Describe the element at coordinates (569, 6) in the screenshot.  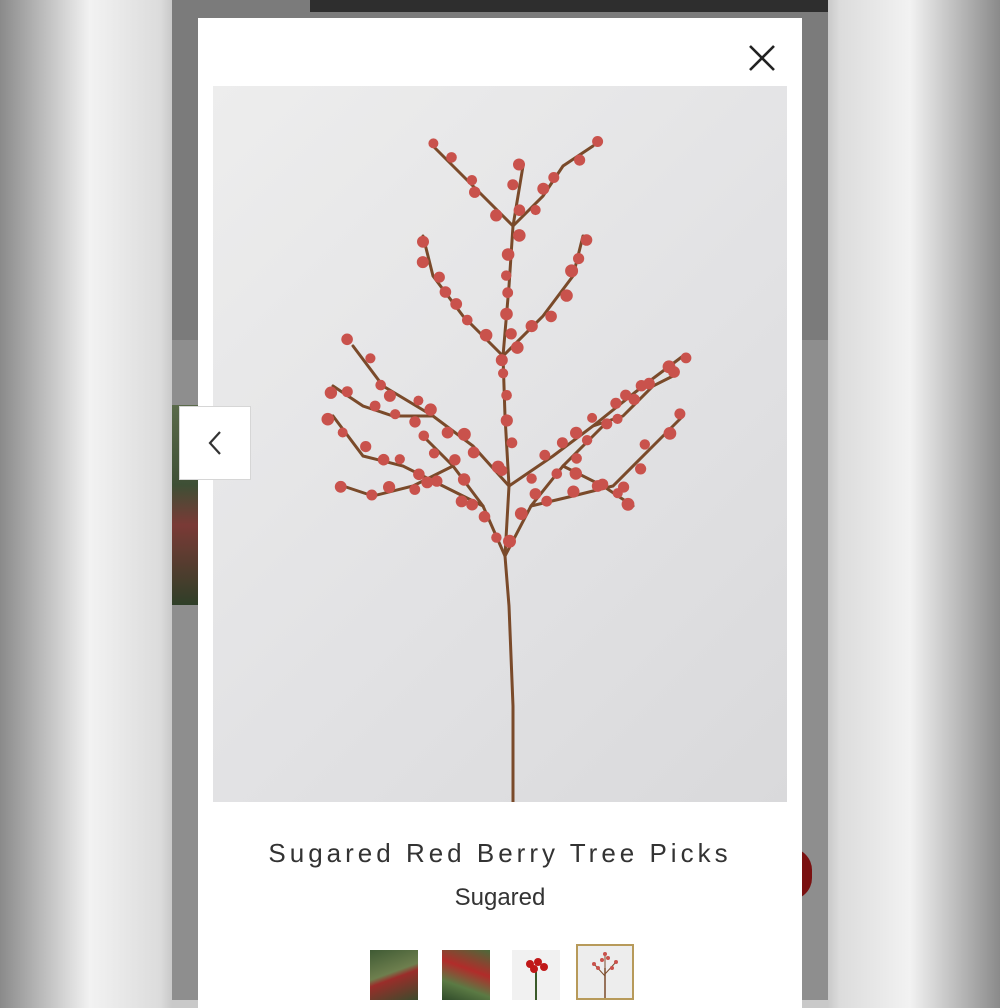
I see `background-header-bar` at that location.